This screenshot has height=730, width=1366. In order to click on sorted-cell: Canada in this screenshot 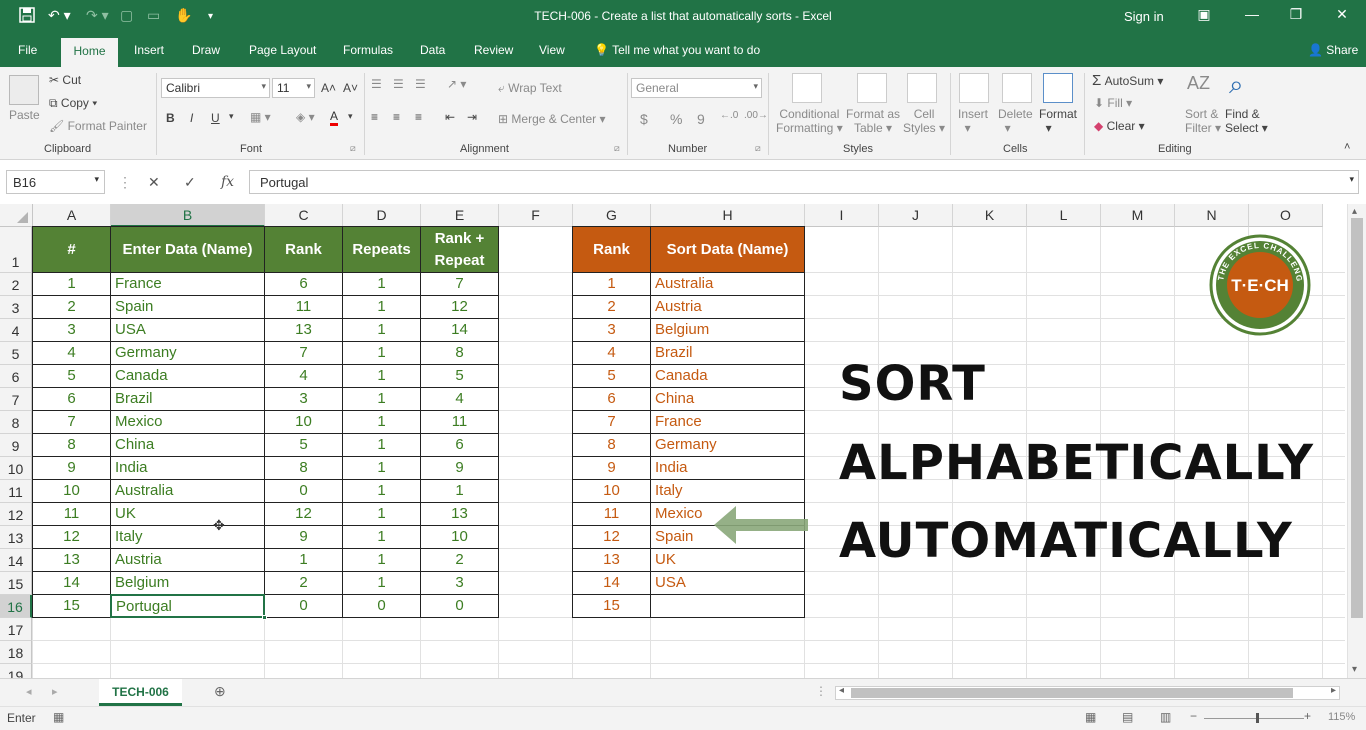, I will do `click(727, 376)`.